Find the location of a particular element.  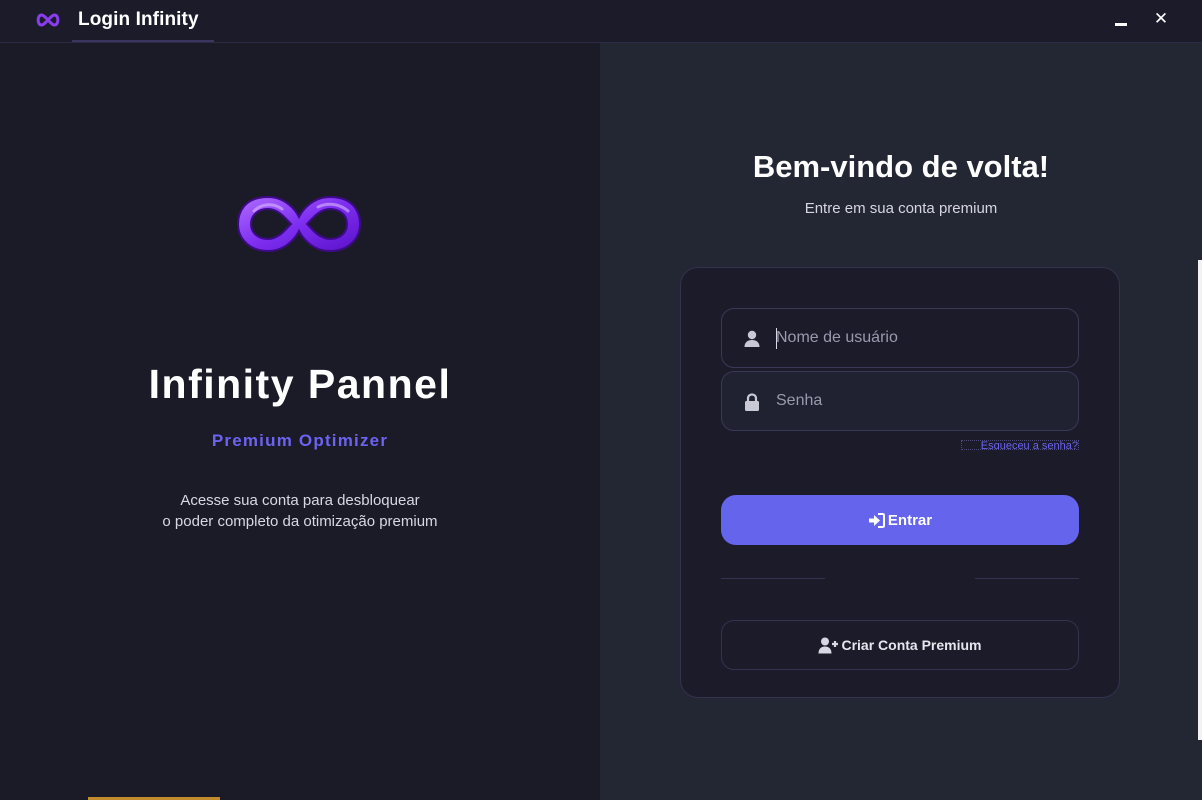

window-edge is located at coordinates (1199, 500).